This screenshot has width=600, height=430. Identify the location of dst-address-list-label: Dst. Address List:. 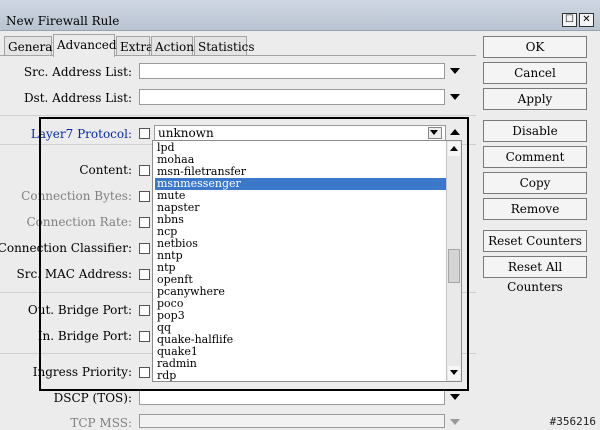
(77, 98).